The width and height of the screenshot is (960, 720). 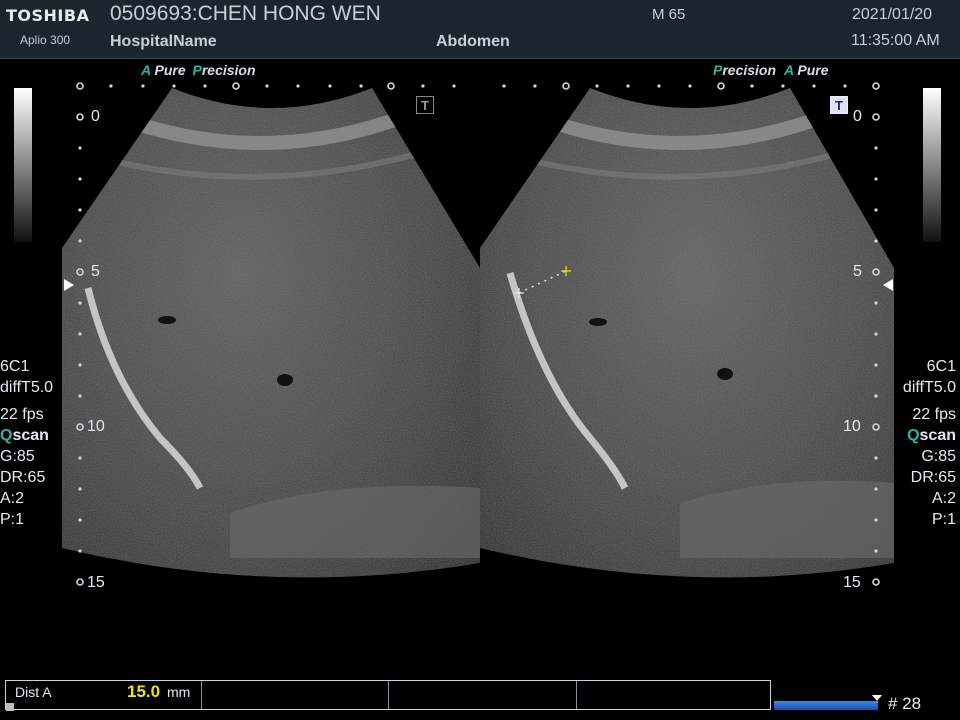 I want to click on system-model: Aplio 300, so click(x=45, y=40).